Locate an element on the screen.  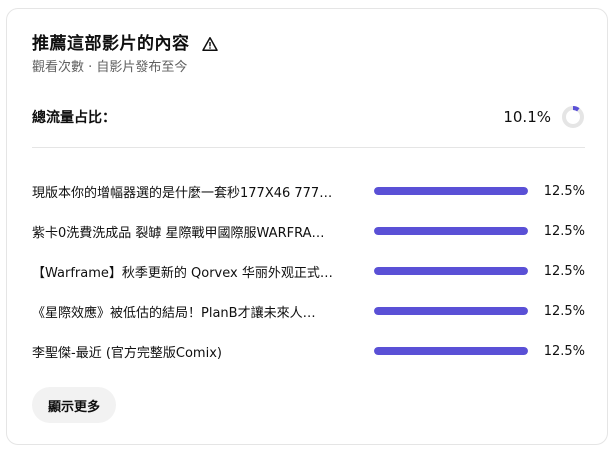
video-row: 【Warframe】秋季更新的 Qorvex 华丽外观正式… 12.5% is located at coordinates (308, 271).